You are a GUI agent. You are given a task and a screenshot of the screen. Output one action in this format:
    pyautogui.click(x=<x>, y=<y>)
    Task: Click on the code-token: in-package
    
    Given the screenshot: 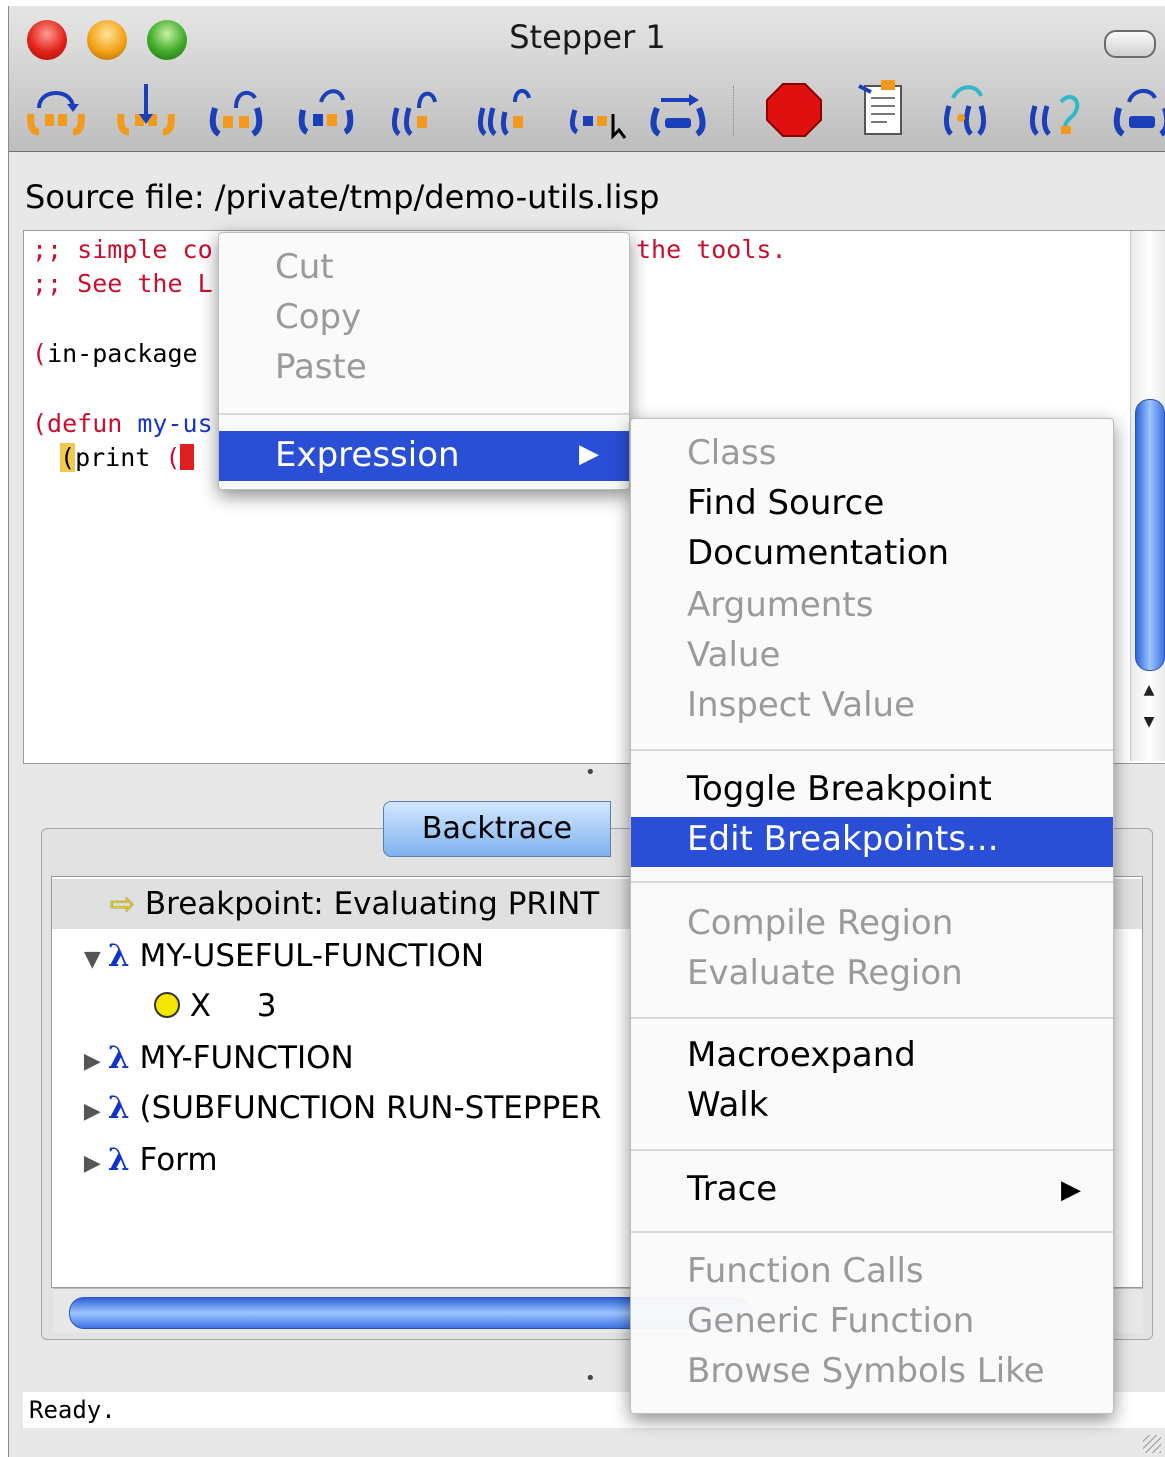 What is the action you would take?
    pyautogui.click(x=122, y=353)
    